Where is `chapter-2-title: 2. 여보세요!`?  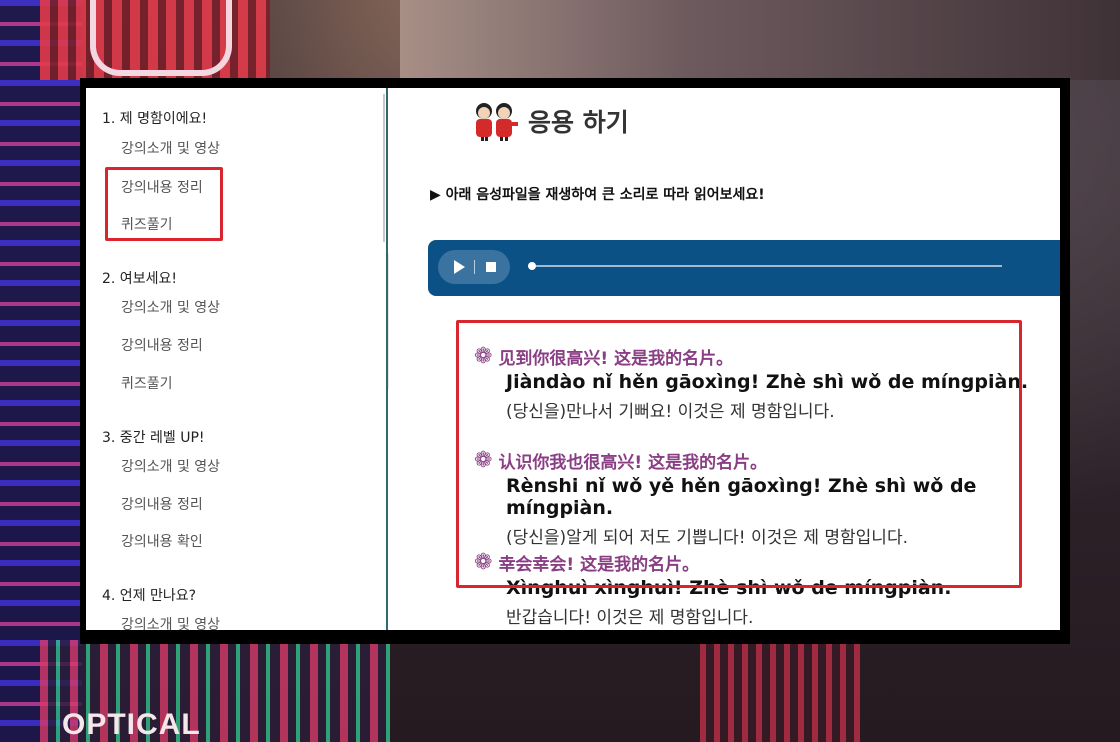 chapter-2-title: 2. 여보세요! is located at coordinates (139, 278).